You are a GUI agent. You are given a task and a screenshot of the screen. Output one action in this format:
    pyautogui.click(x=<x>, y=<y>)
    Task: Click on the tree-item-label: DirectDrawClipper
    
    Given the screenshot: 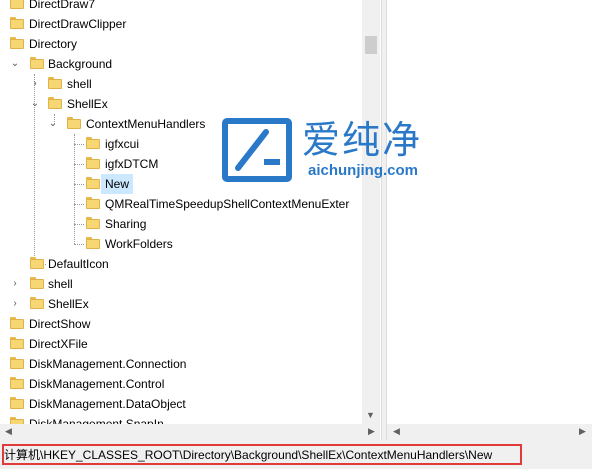 What is the action you would take?
    pyautogui.click(x=78, y=24)
    